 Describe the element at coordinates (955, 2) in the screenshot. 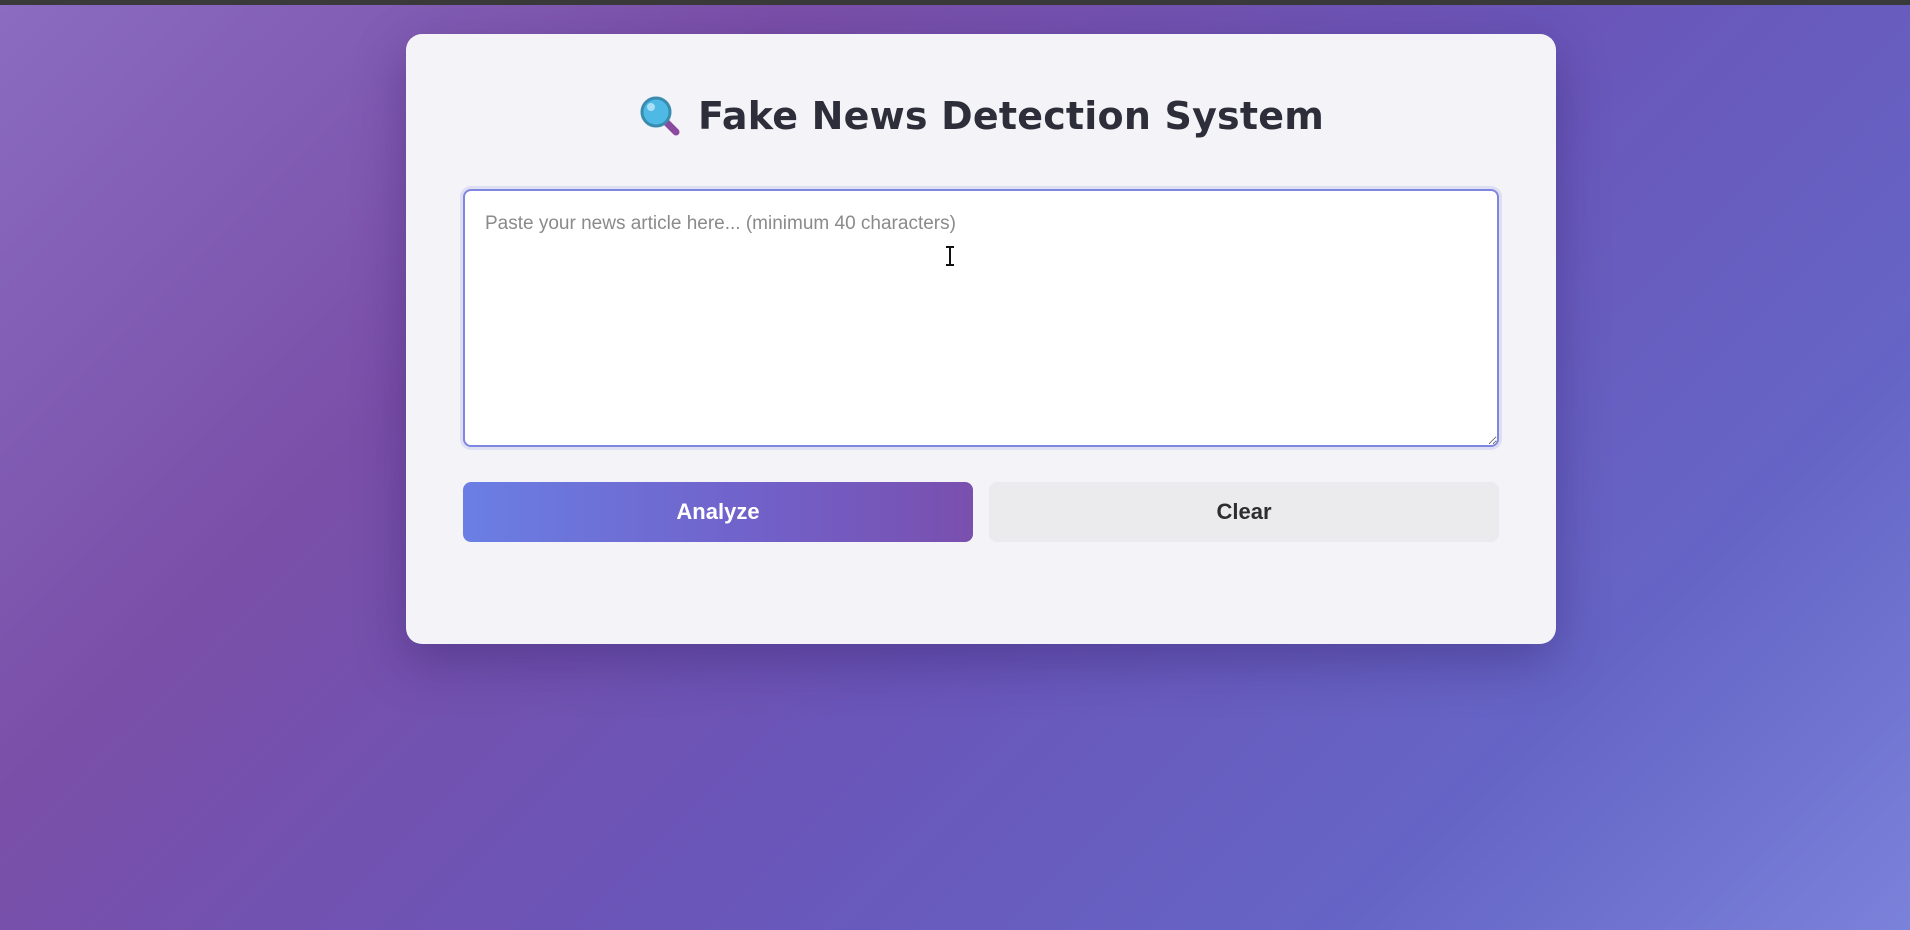

I see `browser-top-edge` at that location.